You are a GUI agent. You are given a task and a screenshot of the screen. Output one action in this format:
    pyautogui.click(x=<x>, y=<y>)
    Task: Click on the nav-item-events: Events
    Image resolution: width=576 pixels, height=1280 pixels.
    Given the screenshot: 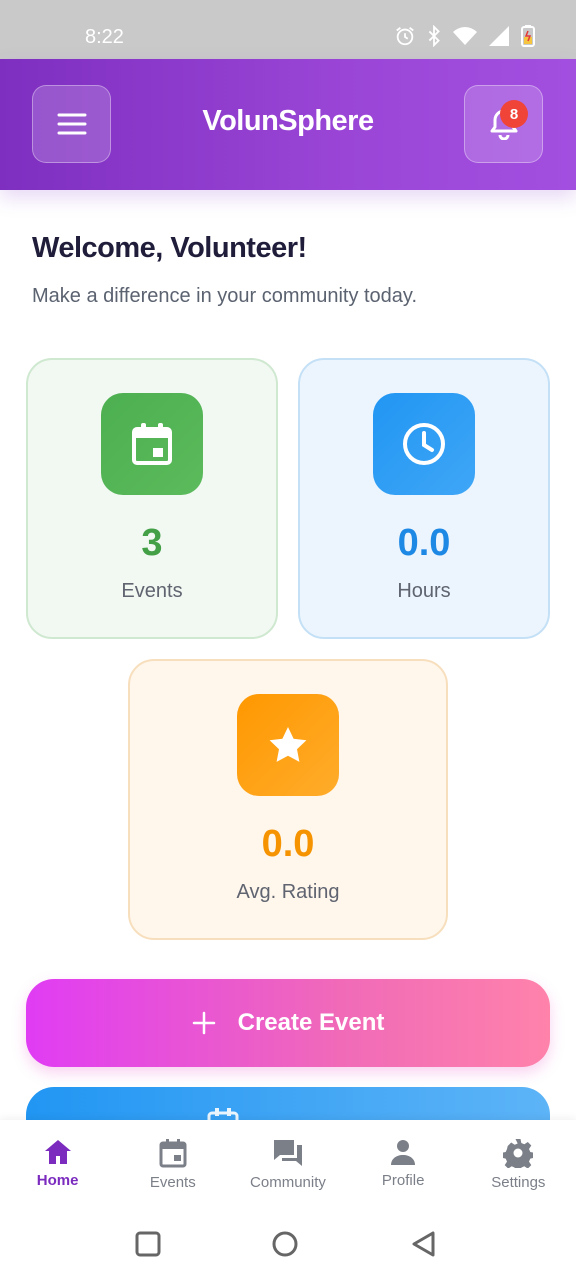 What is the action you would take?
    pyautogui.click(x=172, y=1164)
    